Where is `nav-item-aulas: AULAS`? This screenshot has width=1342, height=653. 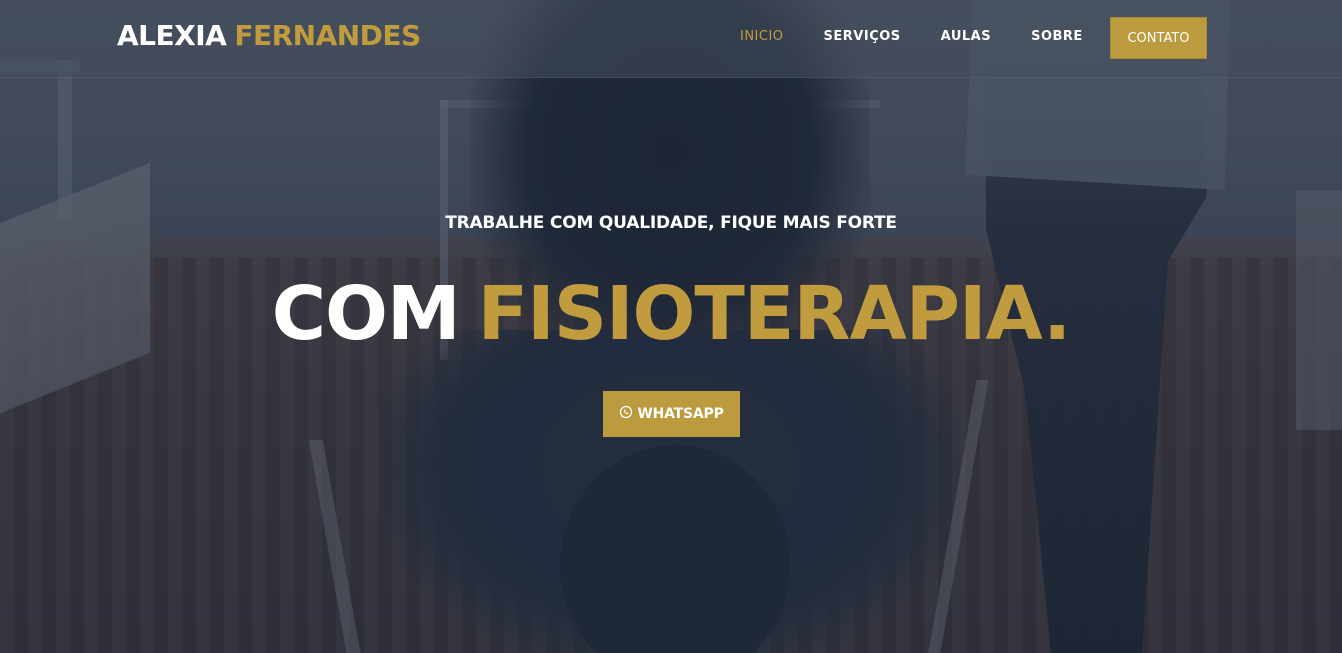 nav-item-aulas: AULAS is located at coordinates (966, 37).